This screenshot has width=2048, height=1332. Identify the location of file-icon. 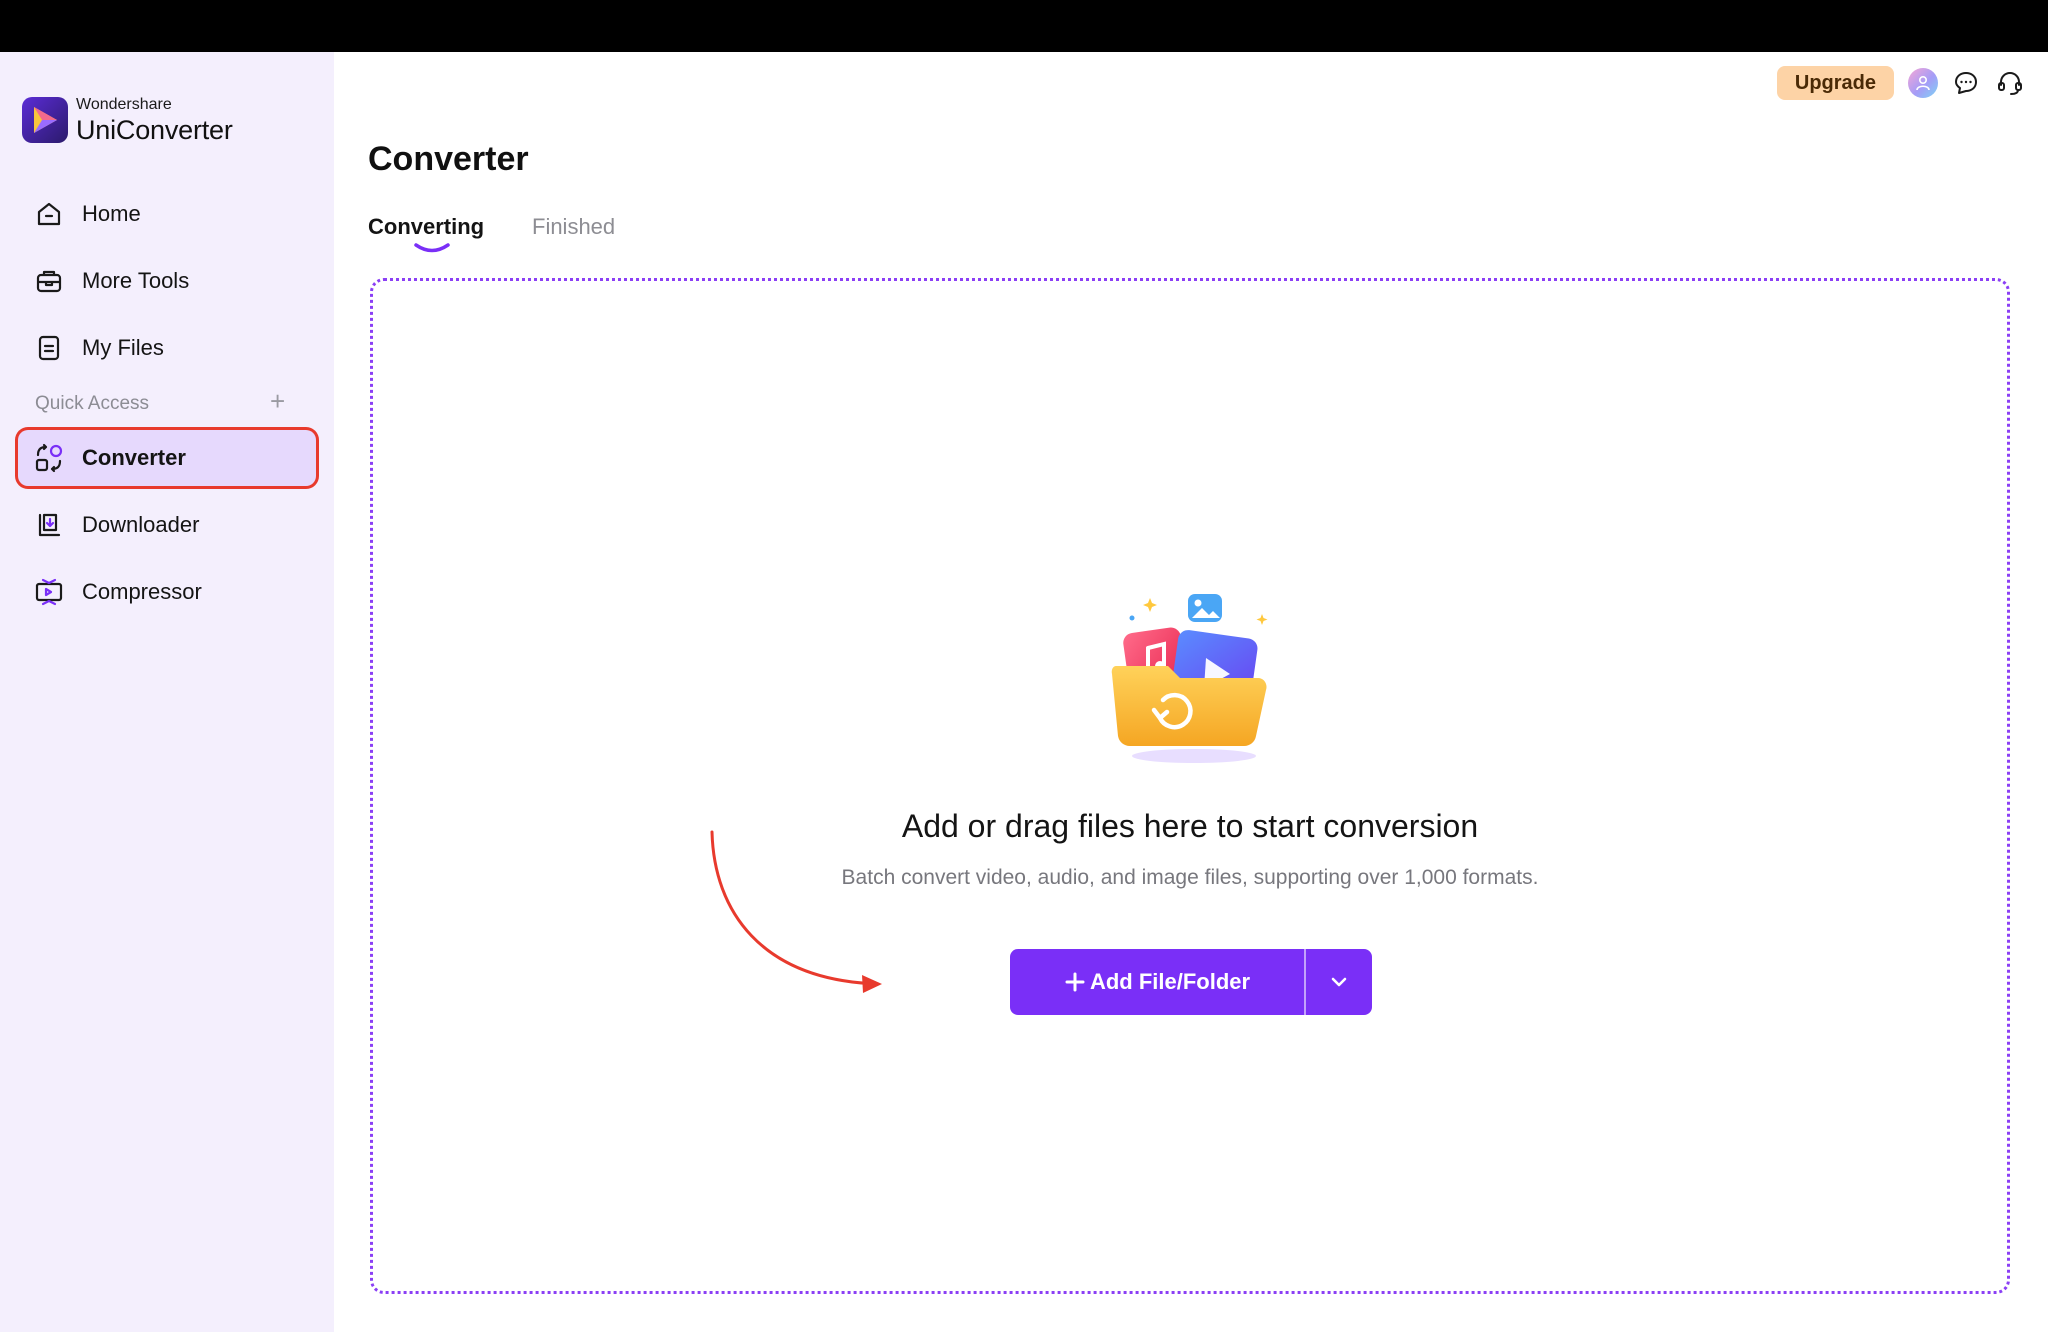
(49, 348).